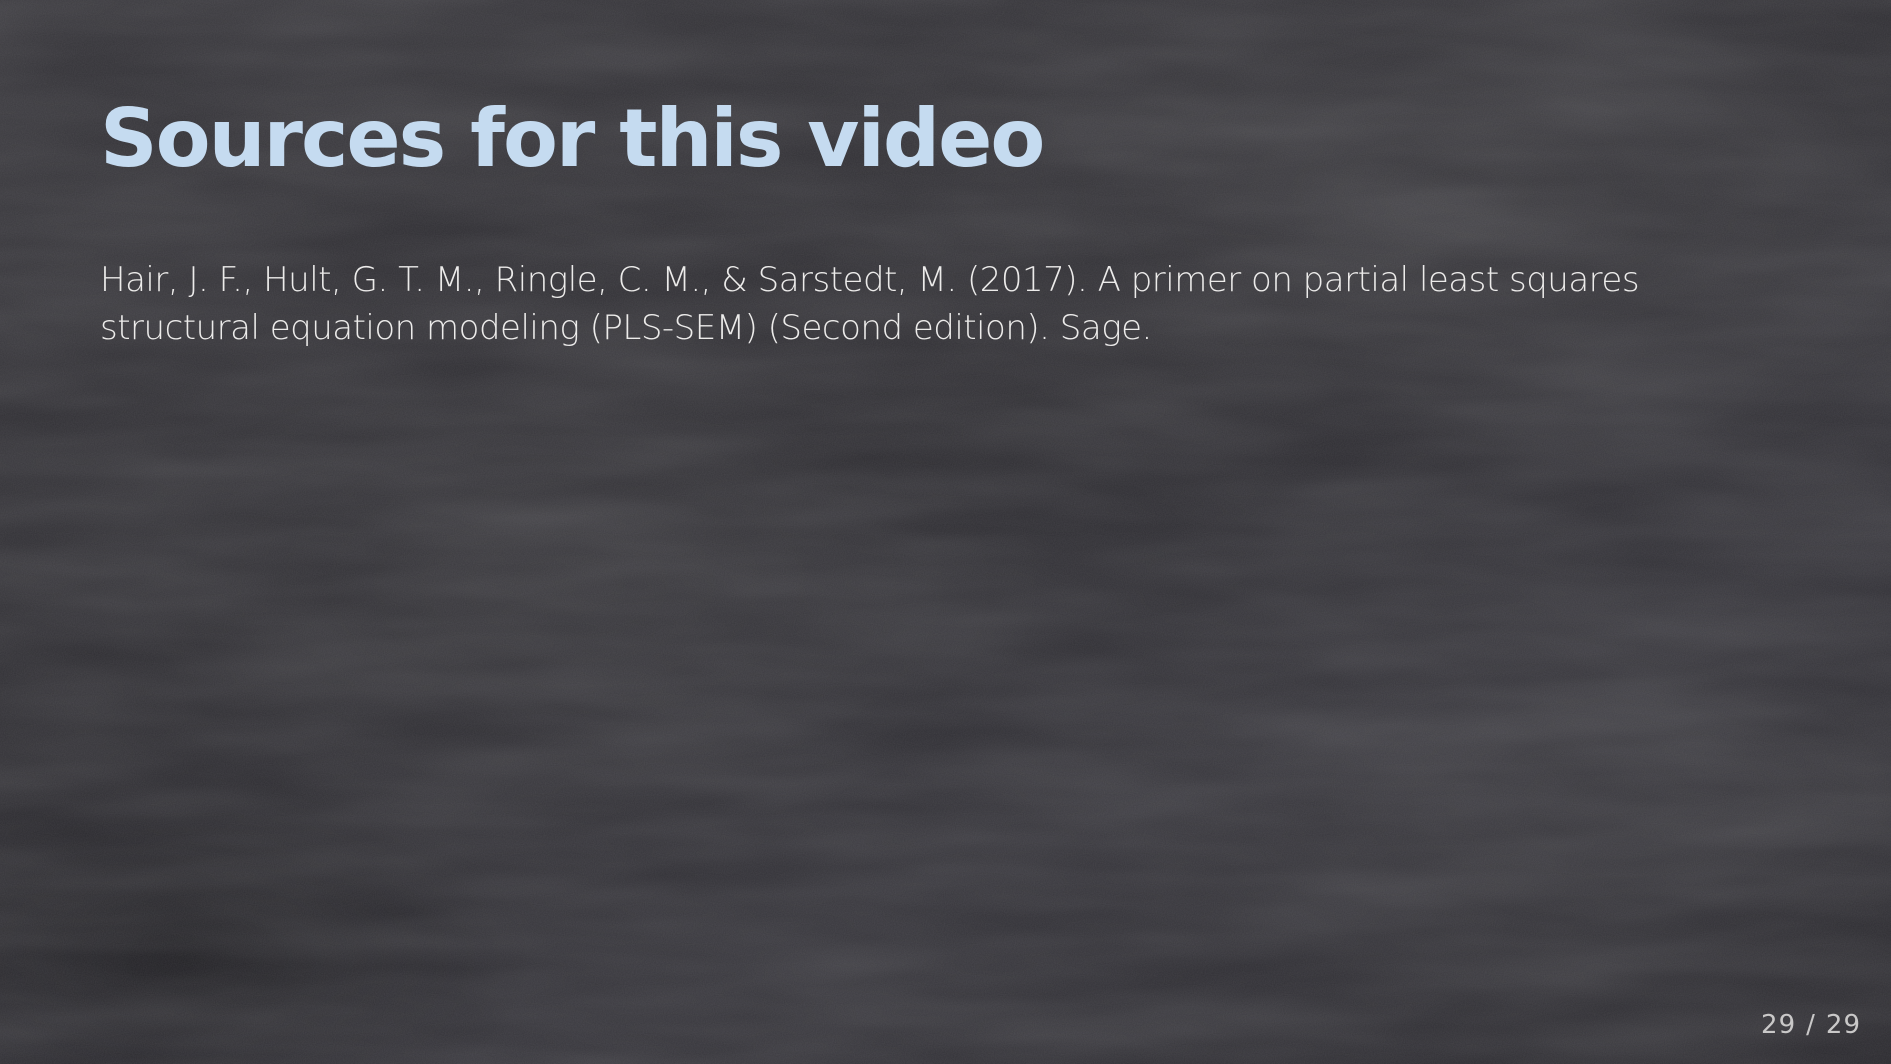 The width and height of the screenshot is (1891, 1064). I want to click on page-number: 29 / 29, so click(1811, 1025).